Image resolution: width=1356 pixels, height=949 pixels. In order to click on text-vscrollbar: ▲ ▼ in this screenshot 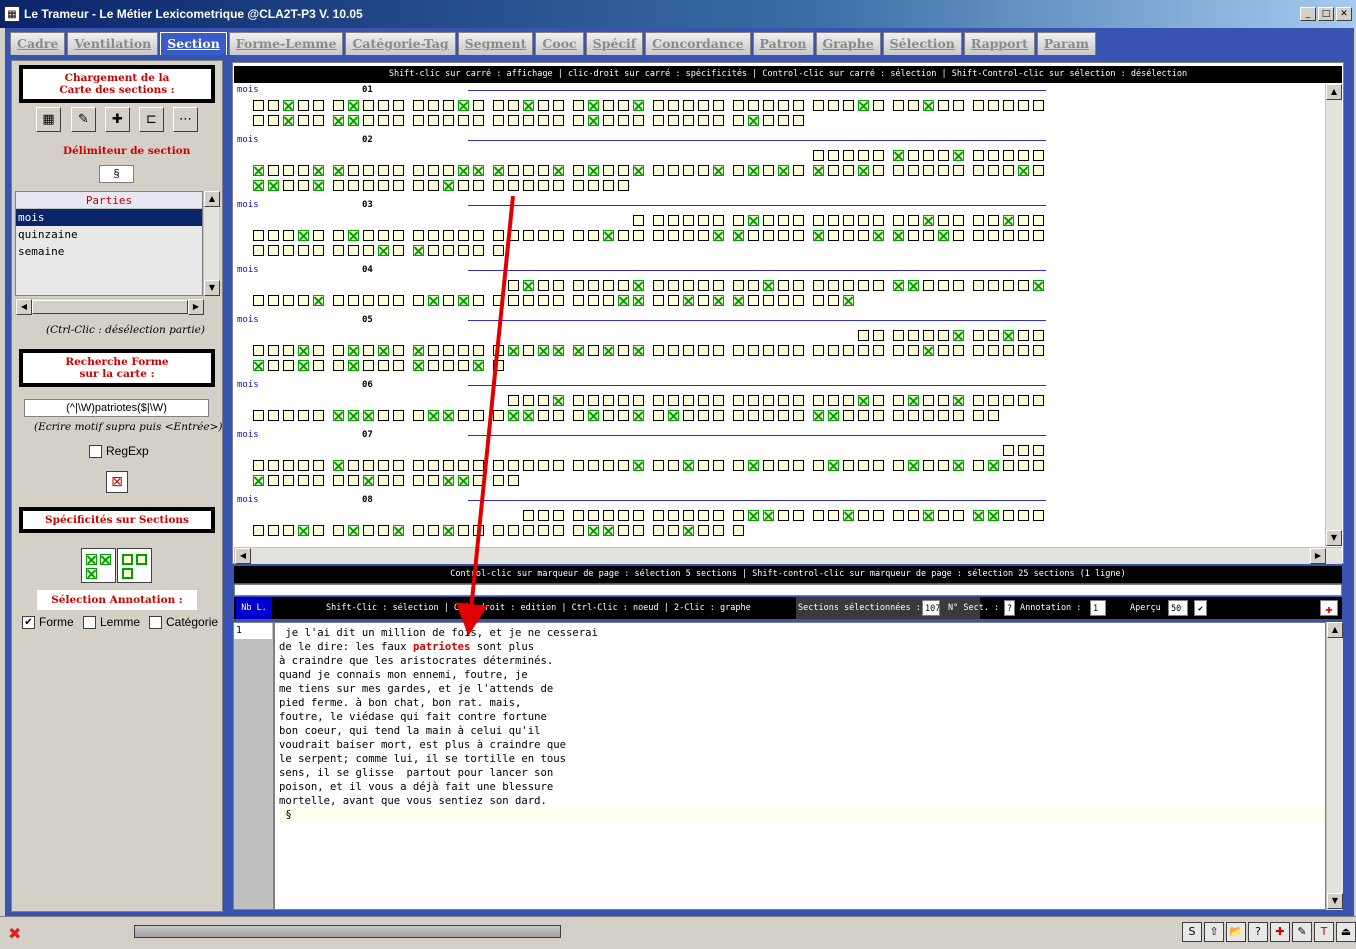, I will do `click(1334, 766)`.